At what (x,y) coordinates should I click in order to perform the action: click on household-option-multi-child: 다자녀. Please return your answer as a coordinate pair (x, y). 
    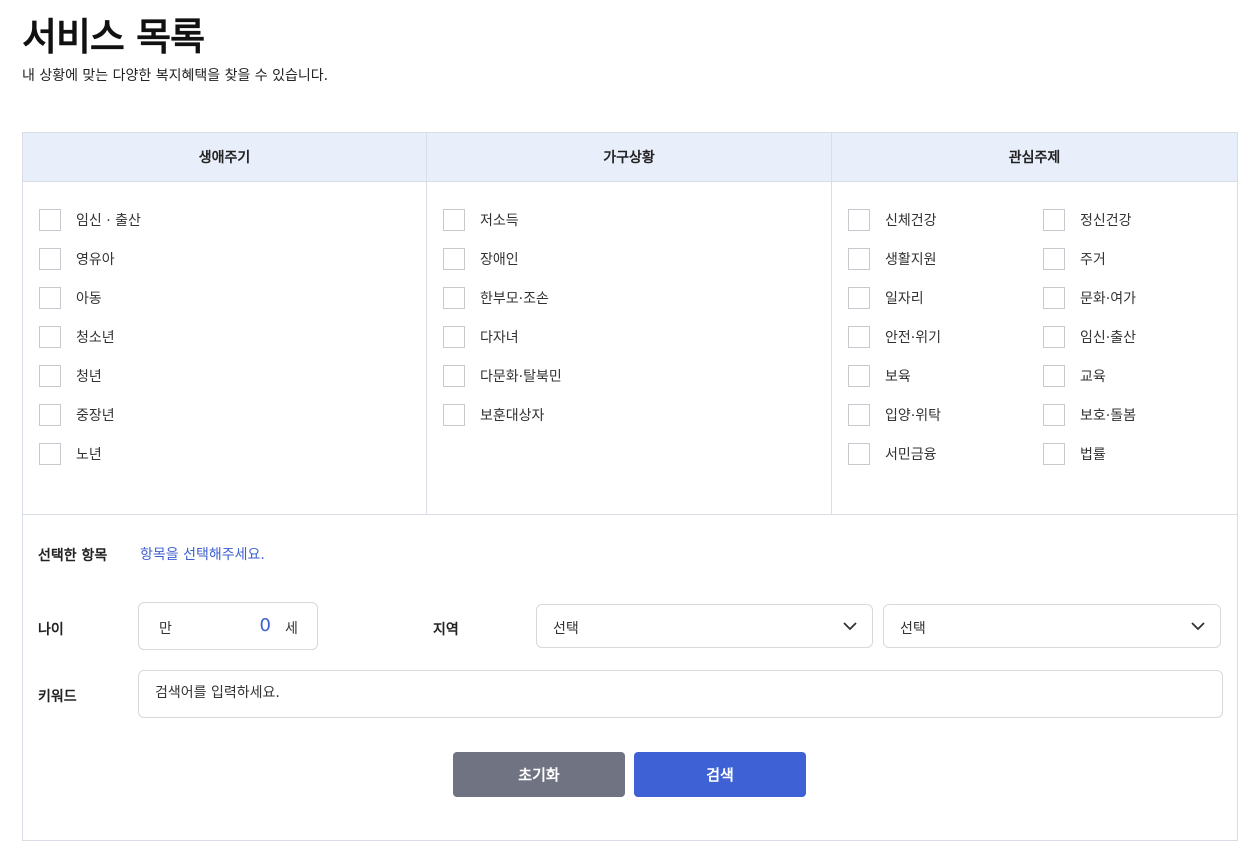
    Looking at the image, I should click on (481, 337).